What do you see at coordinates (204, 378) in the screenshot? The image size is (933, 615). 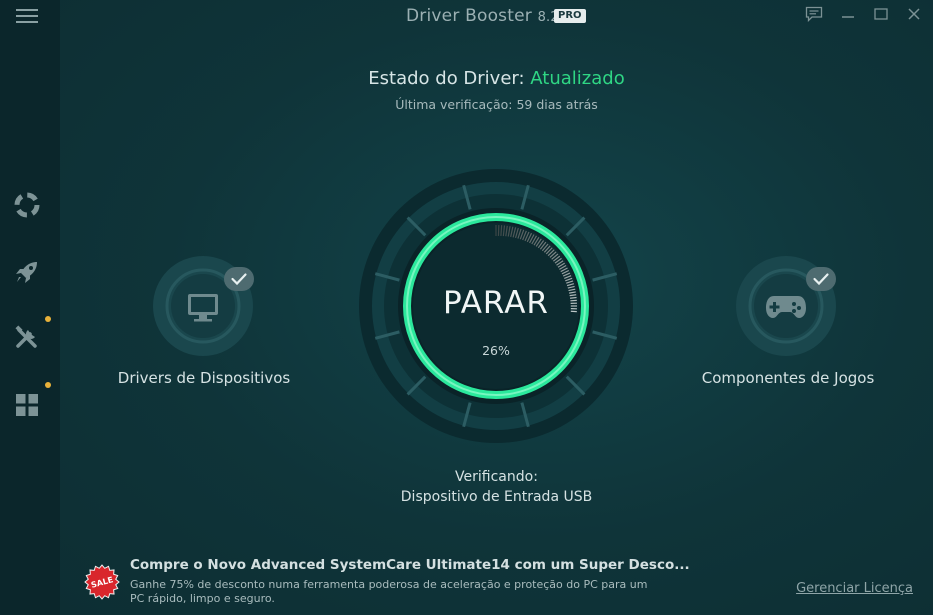 I see `device-drivers-label: Drivers de Dispositivos` at bounding box center [204, 378].